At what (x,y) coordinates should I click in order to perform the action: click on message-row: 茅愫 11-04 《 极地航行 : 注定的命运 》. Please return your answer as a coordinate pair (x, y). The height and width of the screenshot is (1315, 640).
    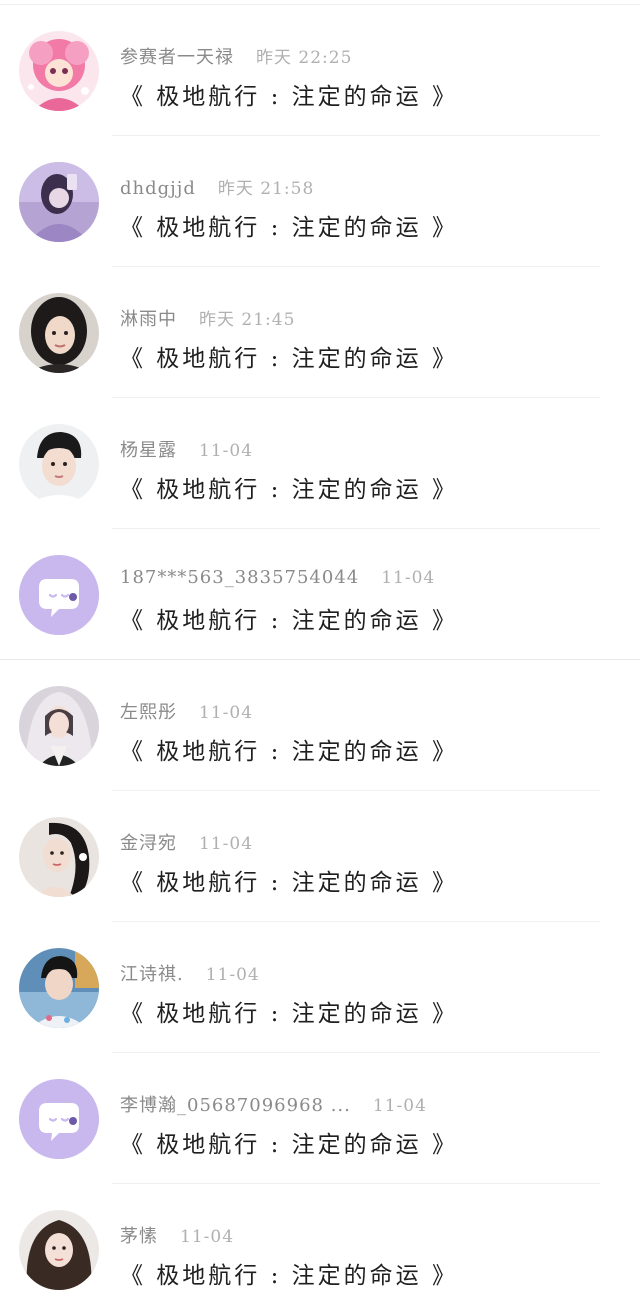
    Looking at the image, I should click on (320, 1249).